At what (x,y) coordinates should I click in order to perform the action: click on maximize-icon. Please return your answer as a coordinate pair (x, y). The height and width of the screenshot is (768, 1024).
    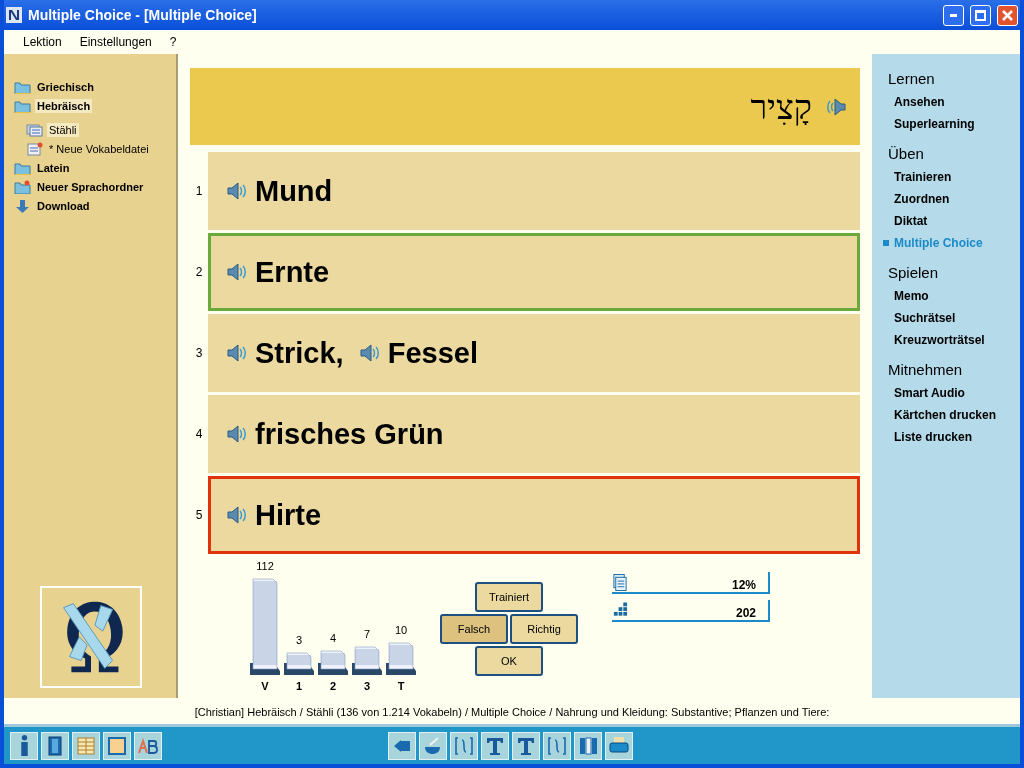
    Looking at the image, I should click on (980, 15).